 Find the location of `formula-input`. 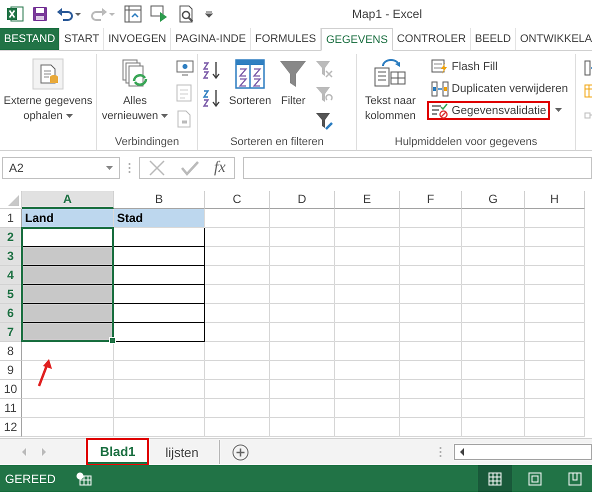

formula-input is located at coordinates (417, 168).